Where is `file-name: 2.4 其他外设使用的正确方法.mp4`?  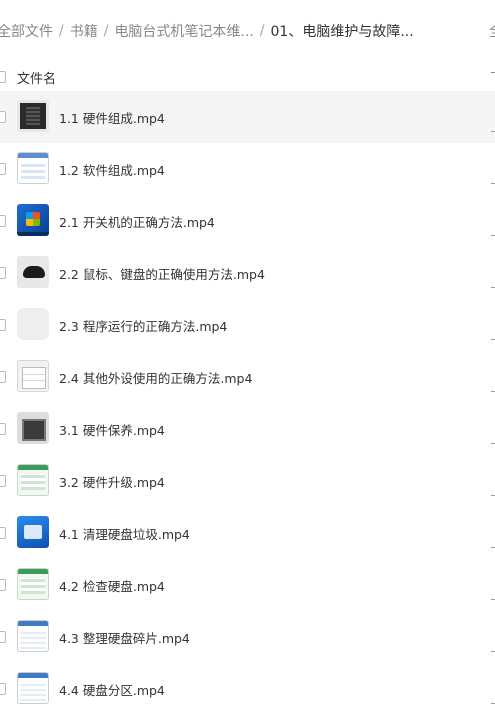 file-name: 2.4 其他外设使用的正确方法.mp4 is located at coordinates (155, 377).